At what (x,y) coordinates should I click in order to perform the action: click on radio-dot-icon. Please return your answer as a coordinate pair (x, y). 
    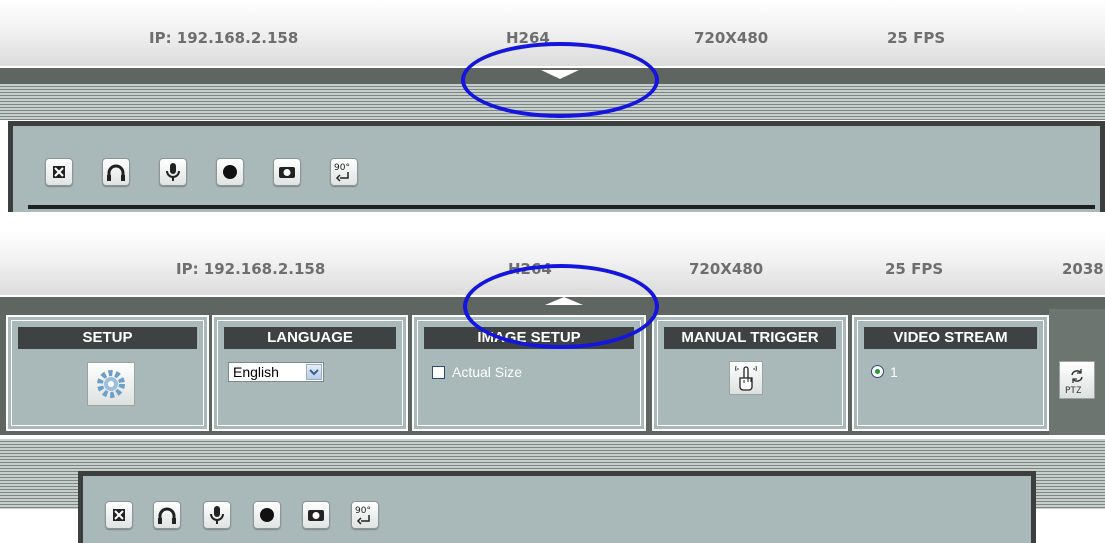
    Looking at the image, I should click on (877, 371).